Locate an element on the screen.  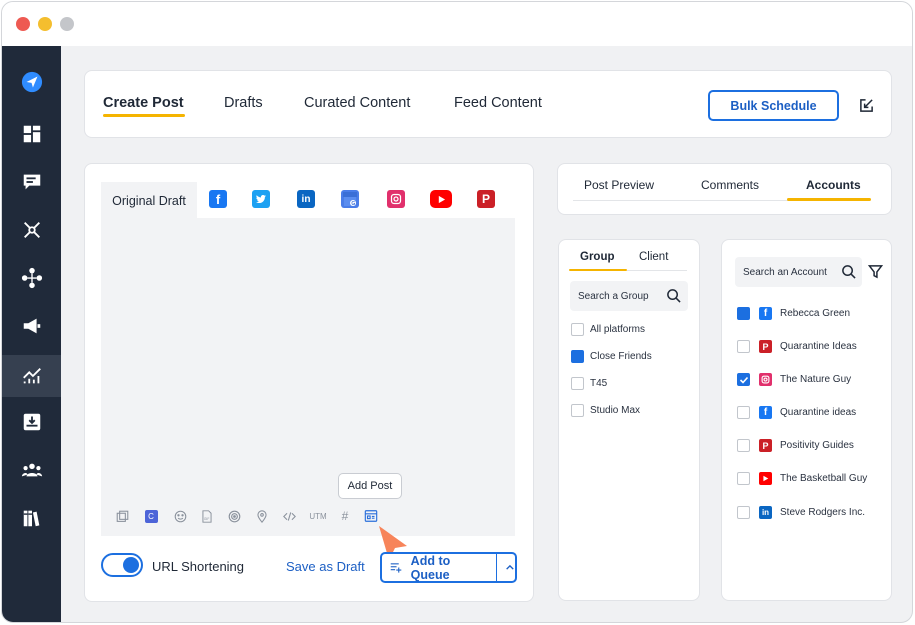
tab-accounts: Accounts is located at coordinates (833, 185).